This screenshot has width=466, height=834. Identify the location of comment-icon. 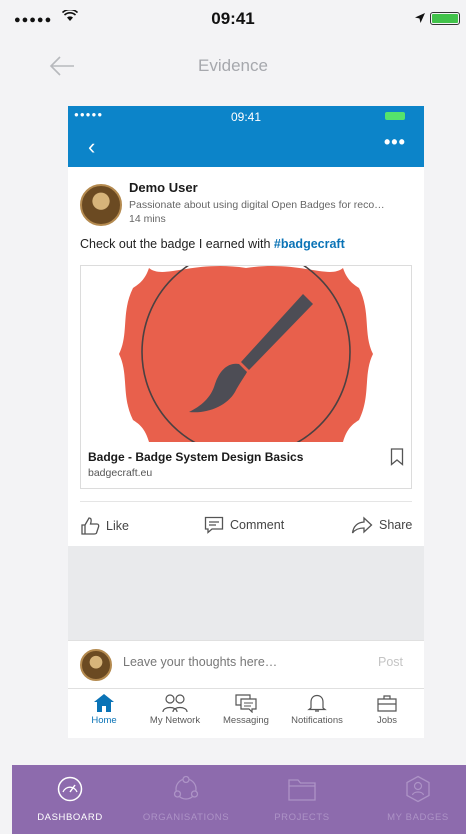
(214, 525).